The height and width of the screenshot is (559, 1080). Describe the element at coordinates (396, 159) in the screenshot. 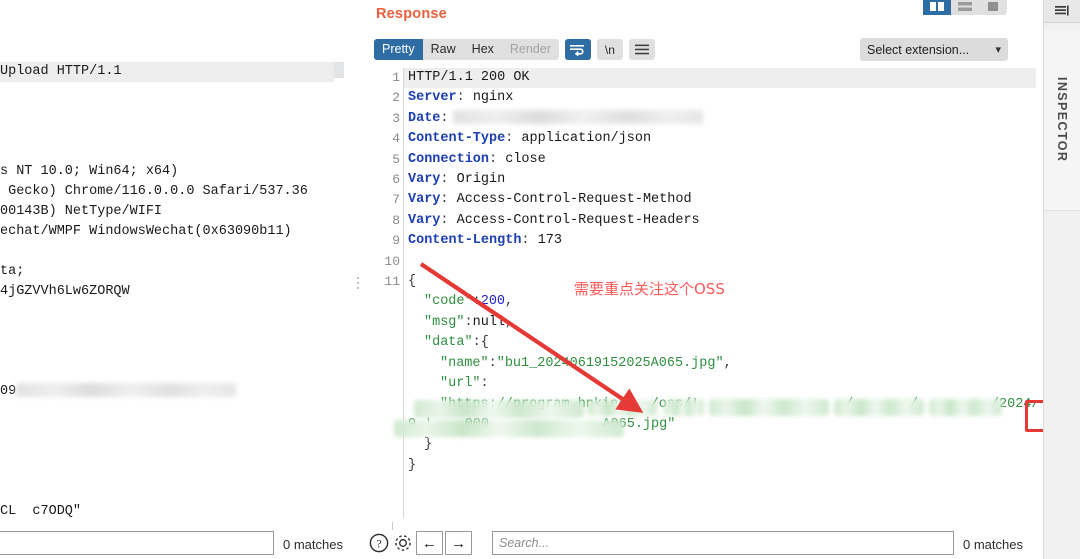

I see `line-number: 5` at that location.